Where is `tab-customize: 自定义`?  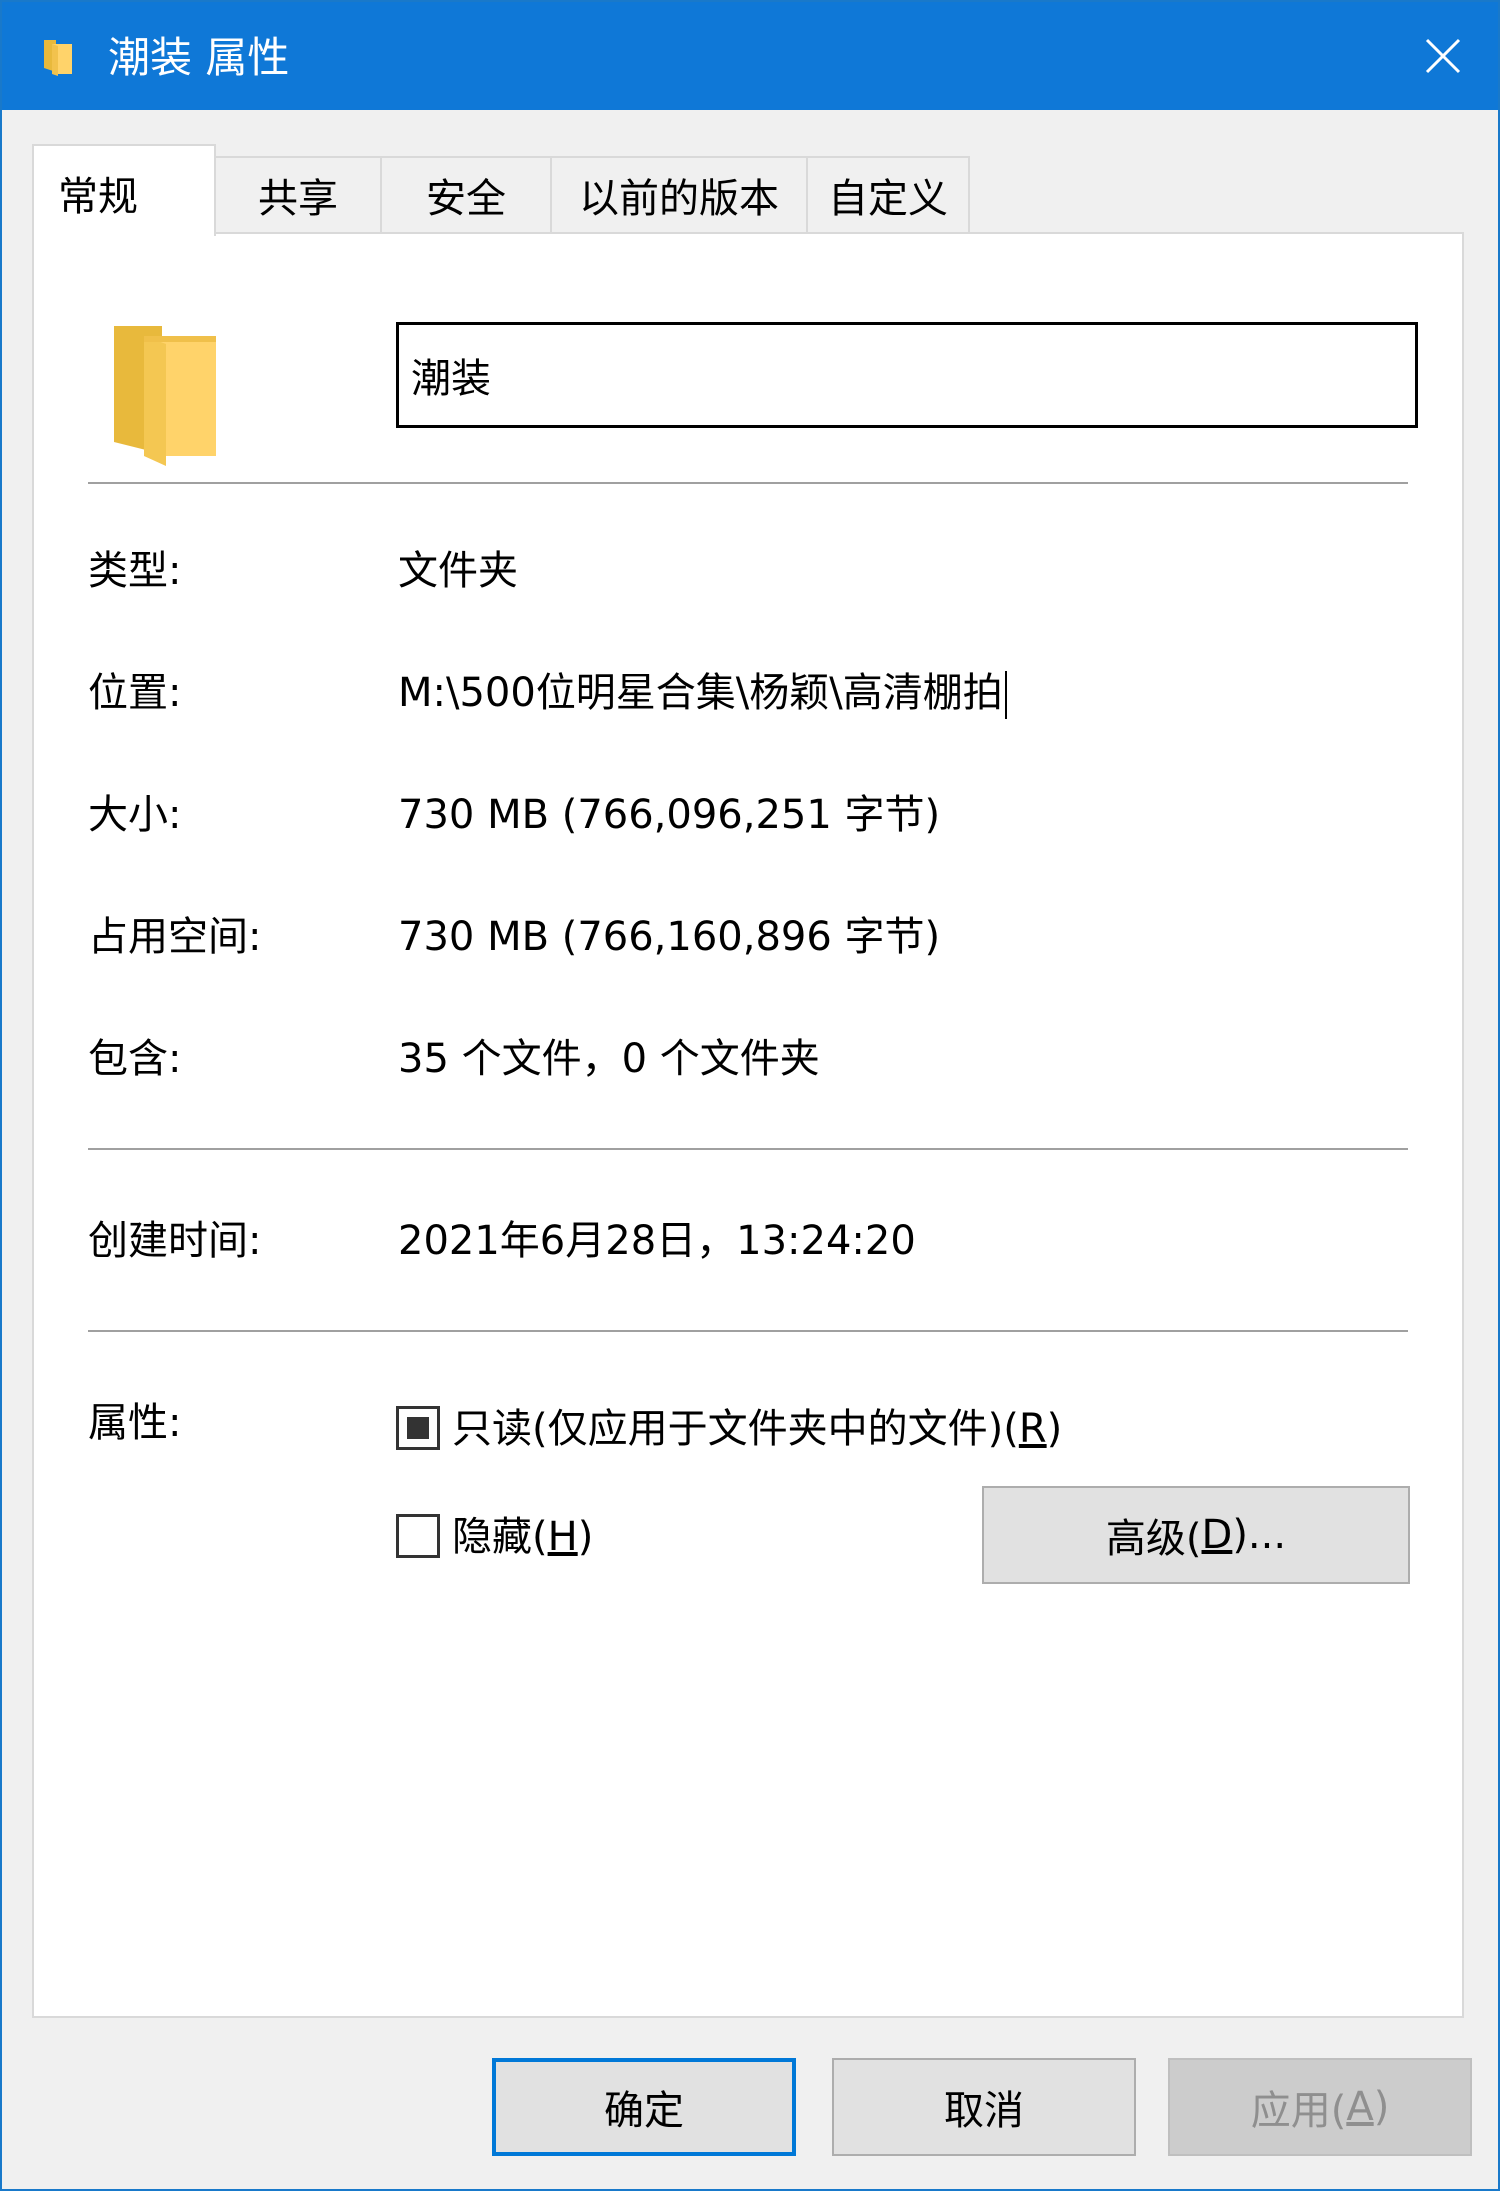
tab-customize: 自定义 is located at coordinates (888, 194).